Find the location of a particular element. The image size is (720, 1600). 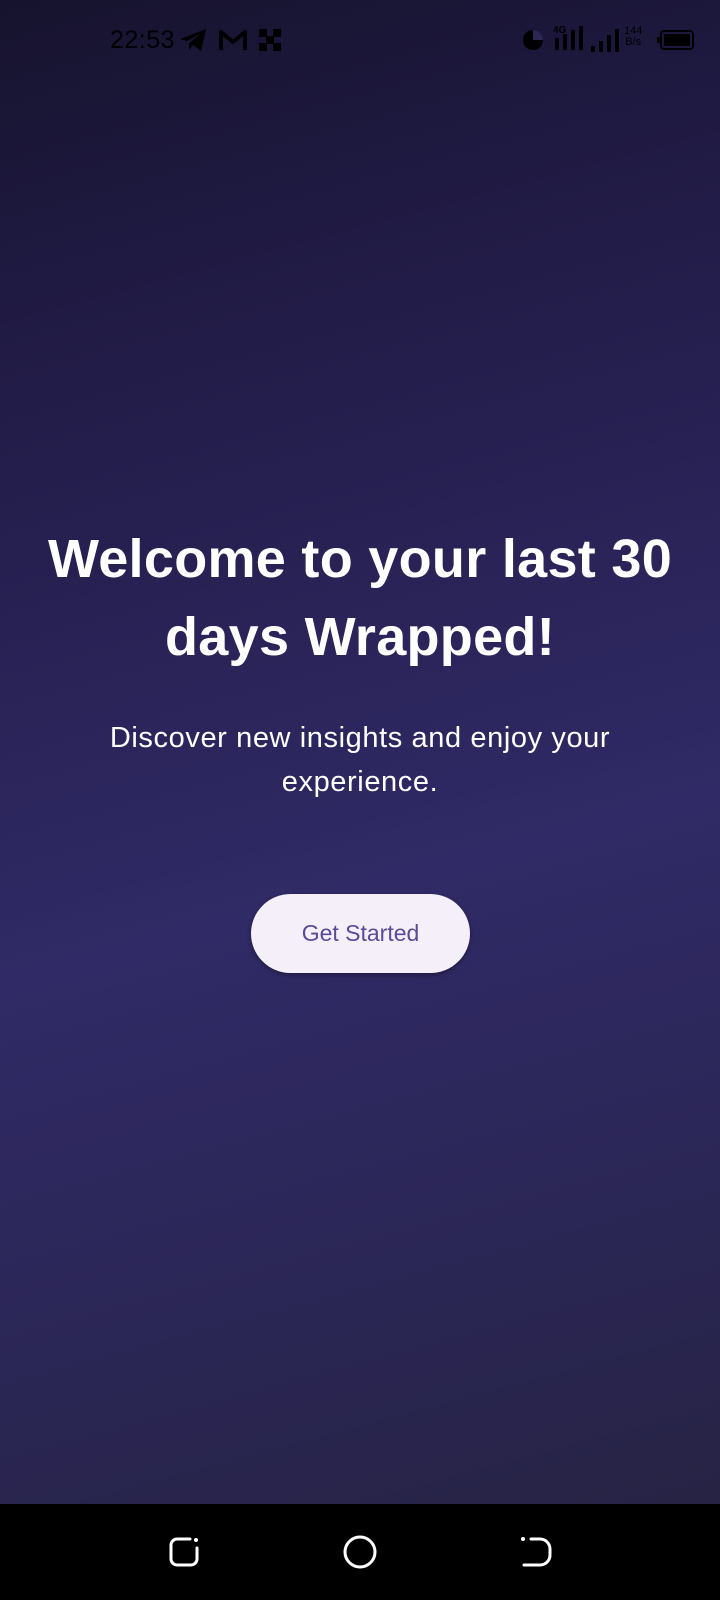

back-icon is located at coordinates (536, 1552).